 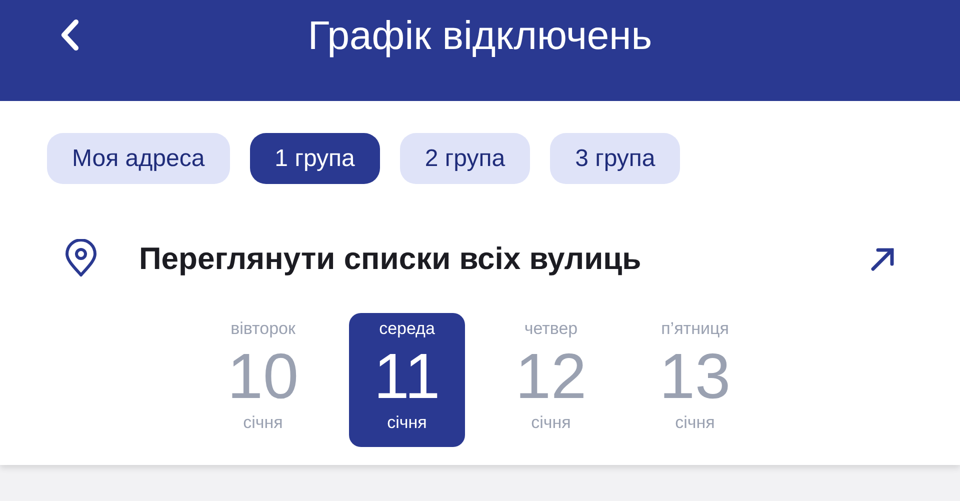 What do you see at coordinates (883, 259) in the screenshot?
I see `arrow-up-right-icon` at bounding box center [883, 259].